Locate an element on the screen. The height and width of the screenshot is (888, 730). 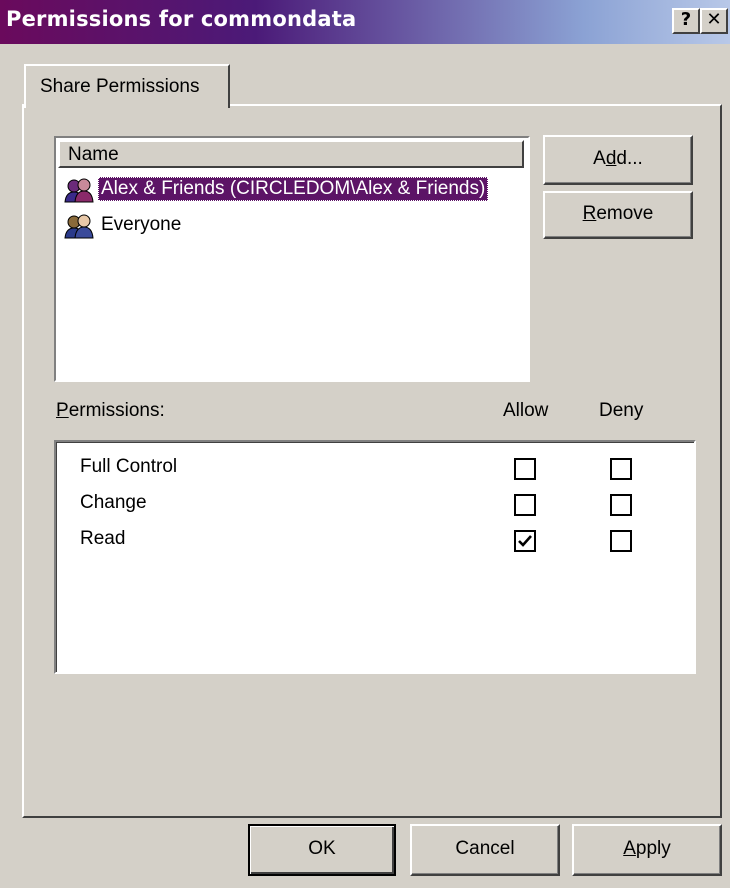
permission-name: Change is located at coordinates (113, 502).